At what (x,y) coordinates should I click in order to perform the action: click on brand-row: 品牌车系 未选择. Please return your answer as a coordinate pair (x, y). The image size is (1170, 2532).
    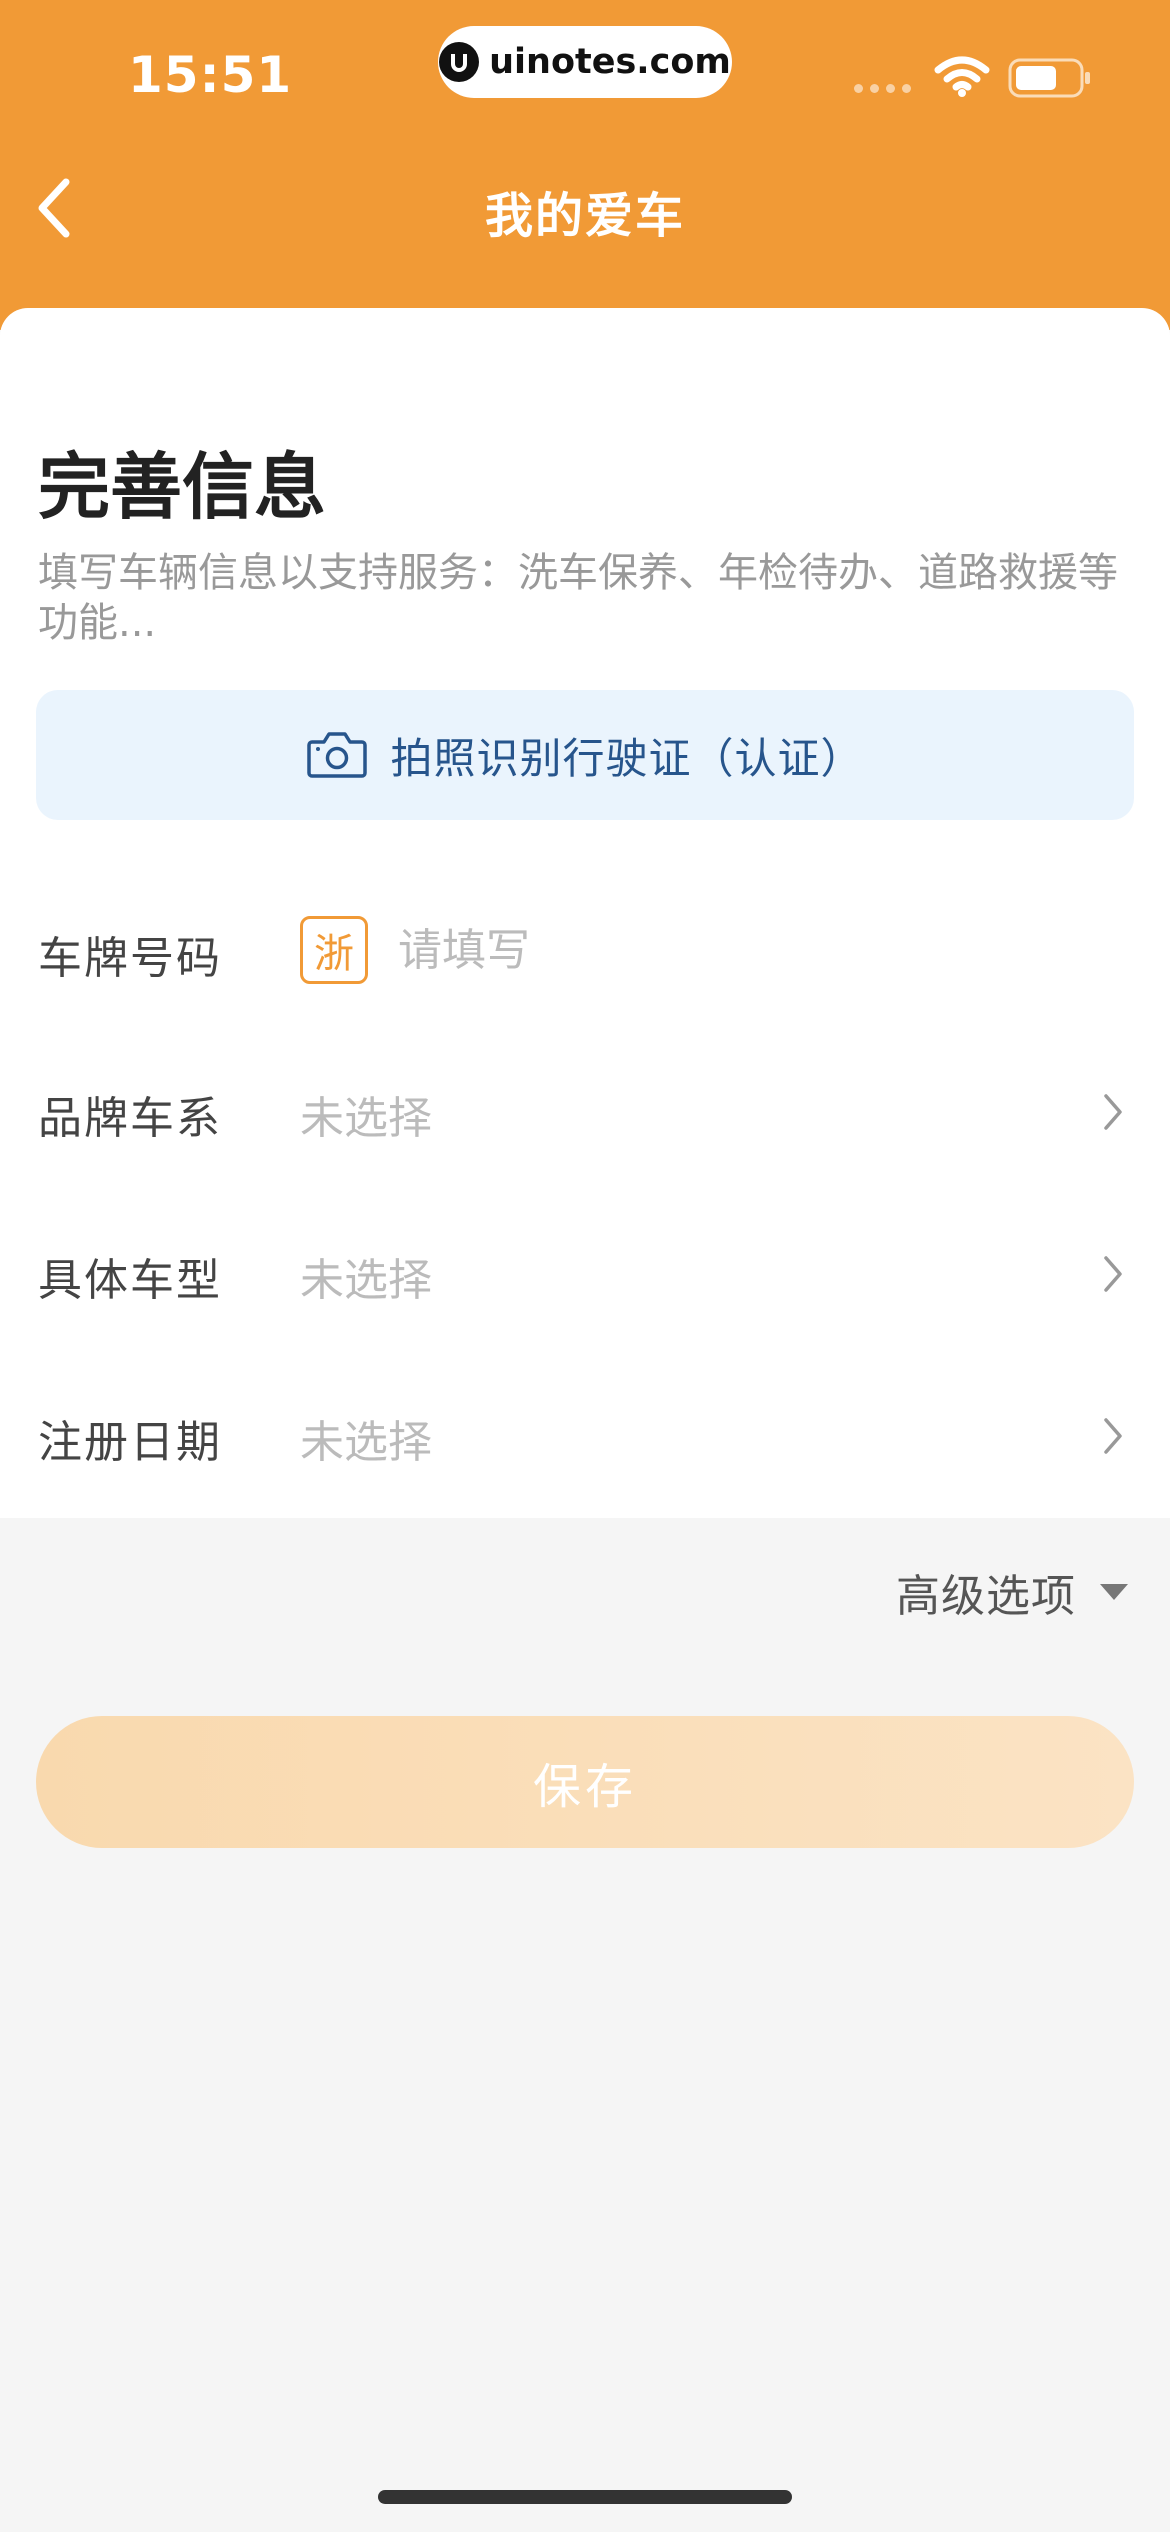
    Looking at the image, I should click on (585, 1112).